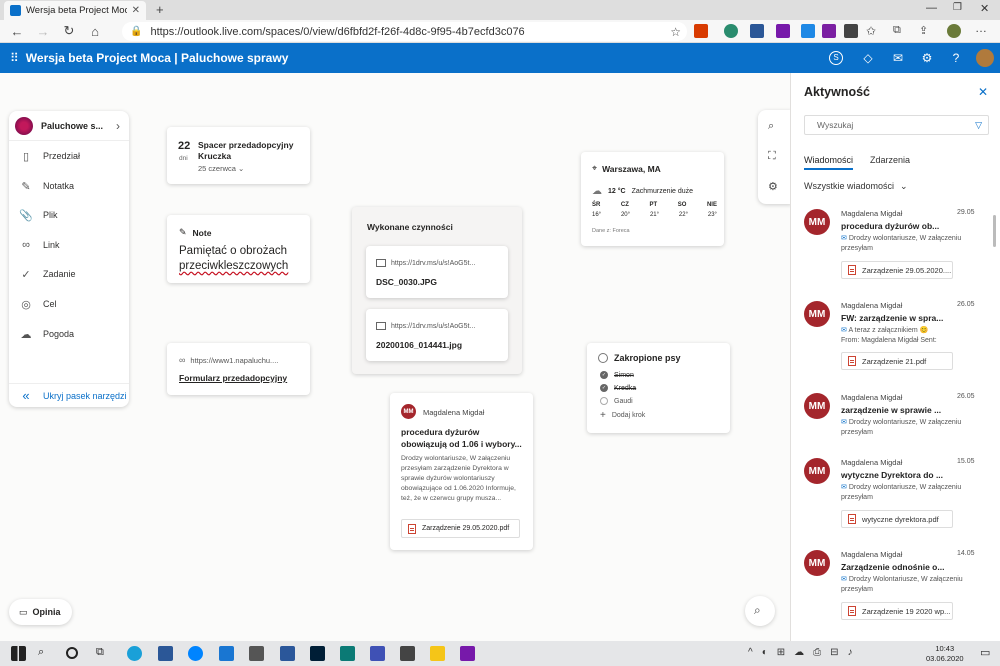 Image resolution: width=1000 pixels, height=666 pixels. What do you see at coordinates (233, 378) in the screenshot?
I see `link-title: Formularz przedadopcyjny` at bounding box center [233, 378].